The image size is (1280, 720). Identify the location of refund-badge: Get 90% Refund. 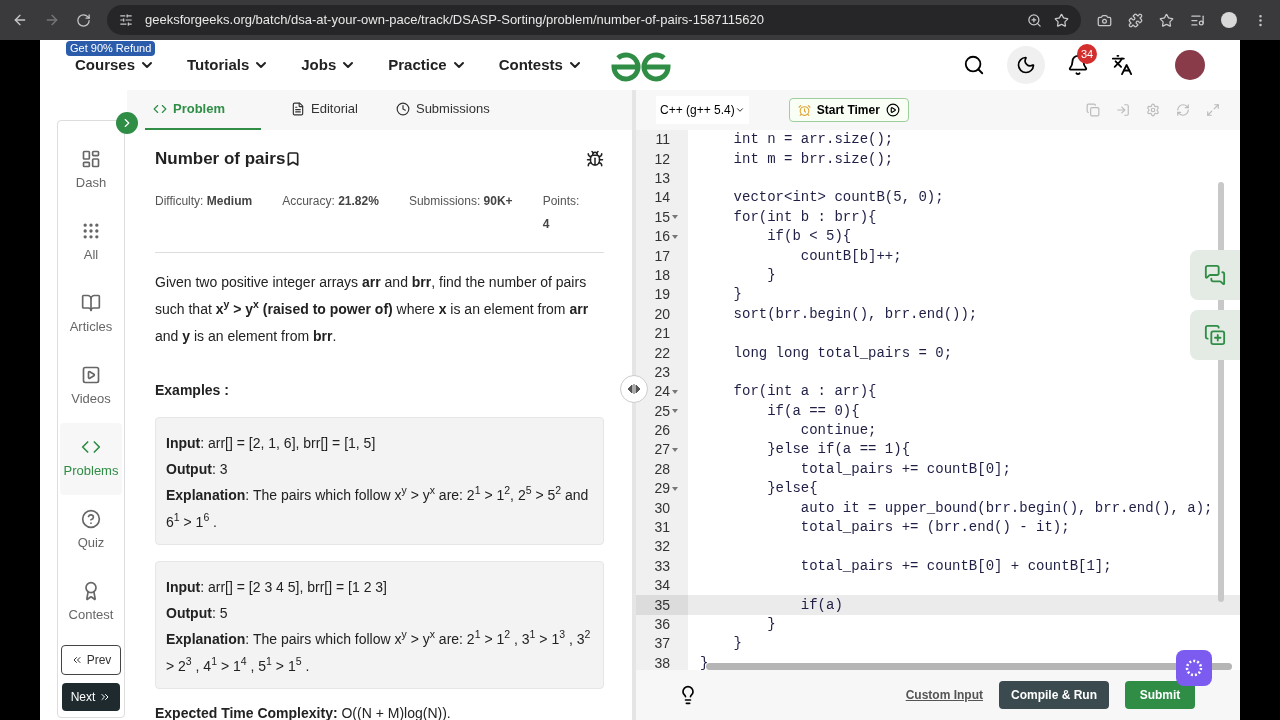
(111, 48).